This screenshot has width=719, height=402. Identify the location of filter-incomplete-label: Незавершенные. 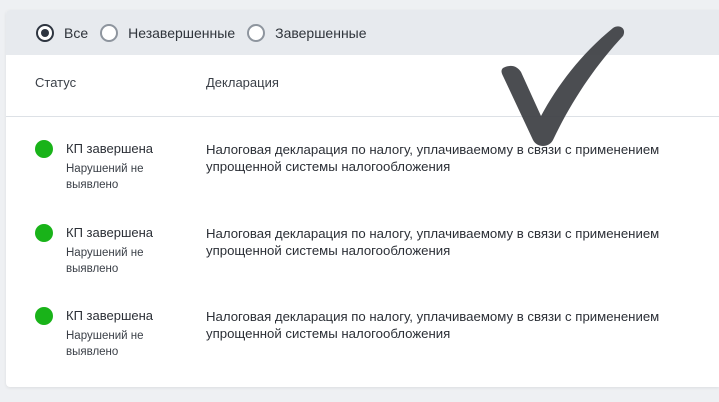
(181, 33).